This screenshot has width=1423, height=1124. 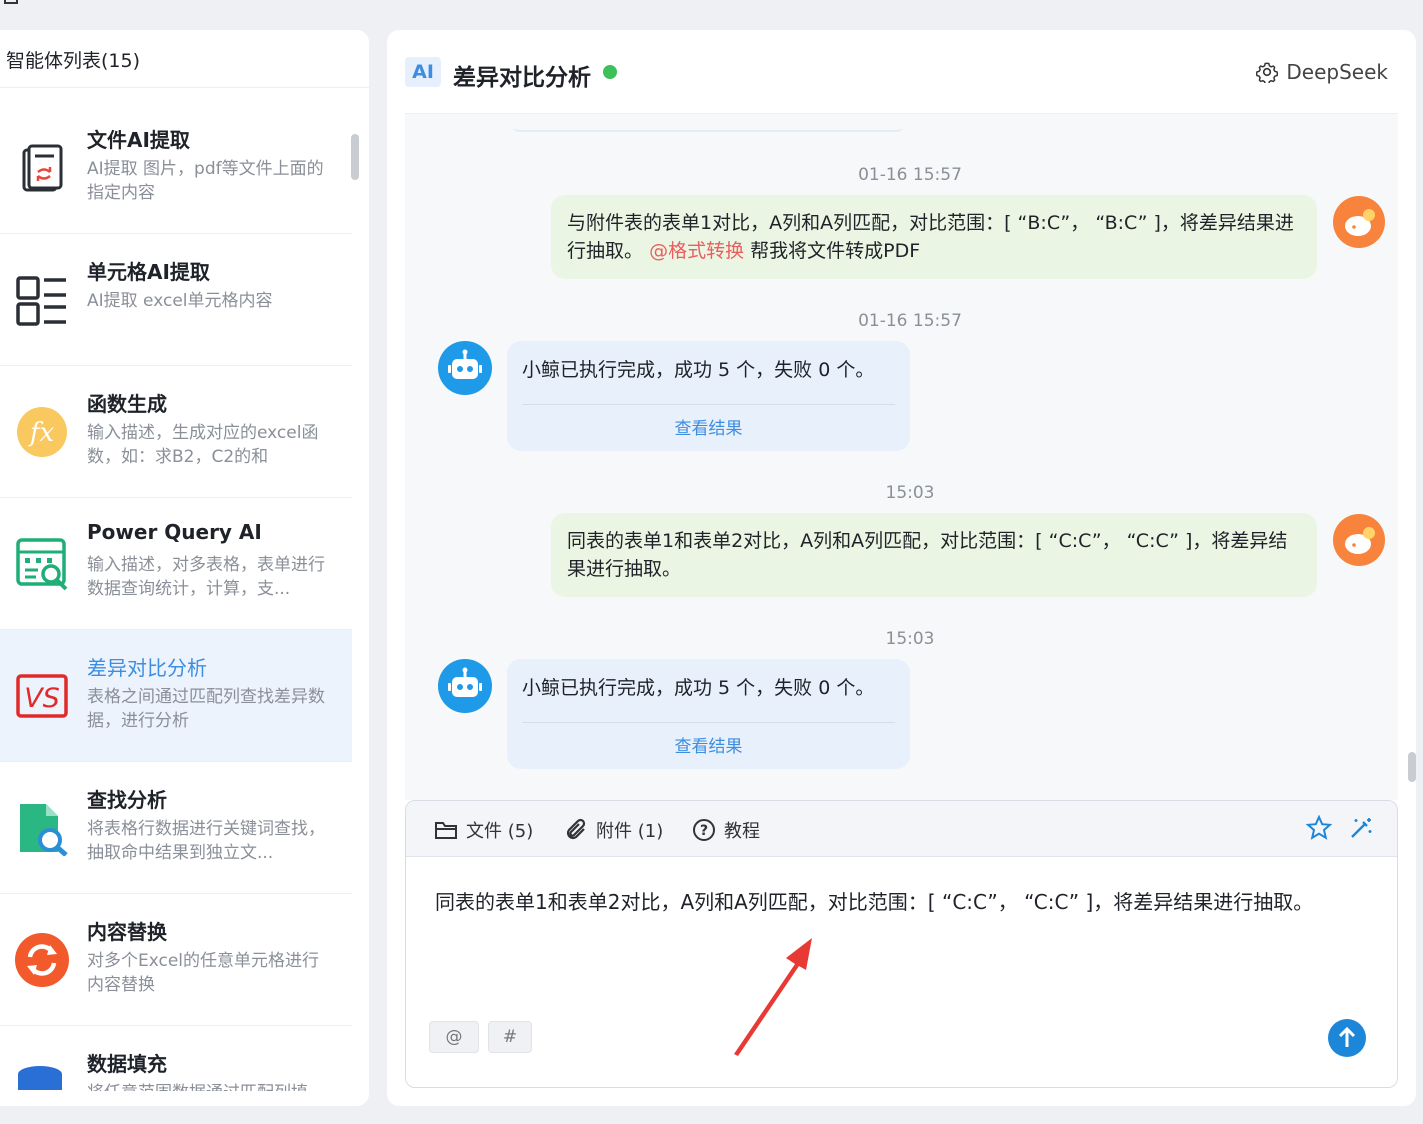 What do you see at coordinates (446, 830) in the screenshot?
I see `folder-icon` at bounding box center [446, 830].